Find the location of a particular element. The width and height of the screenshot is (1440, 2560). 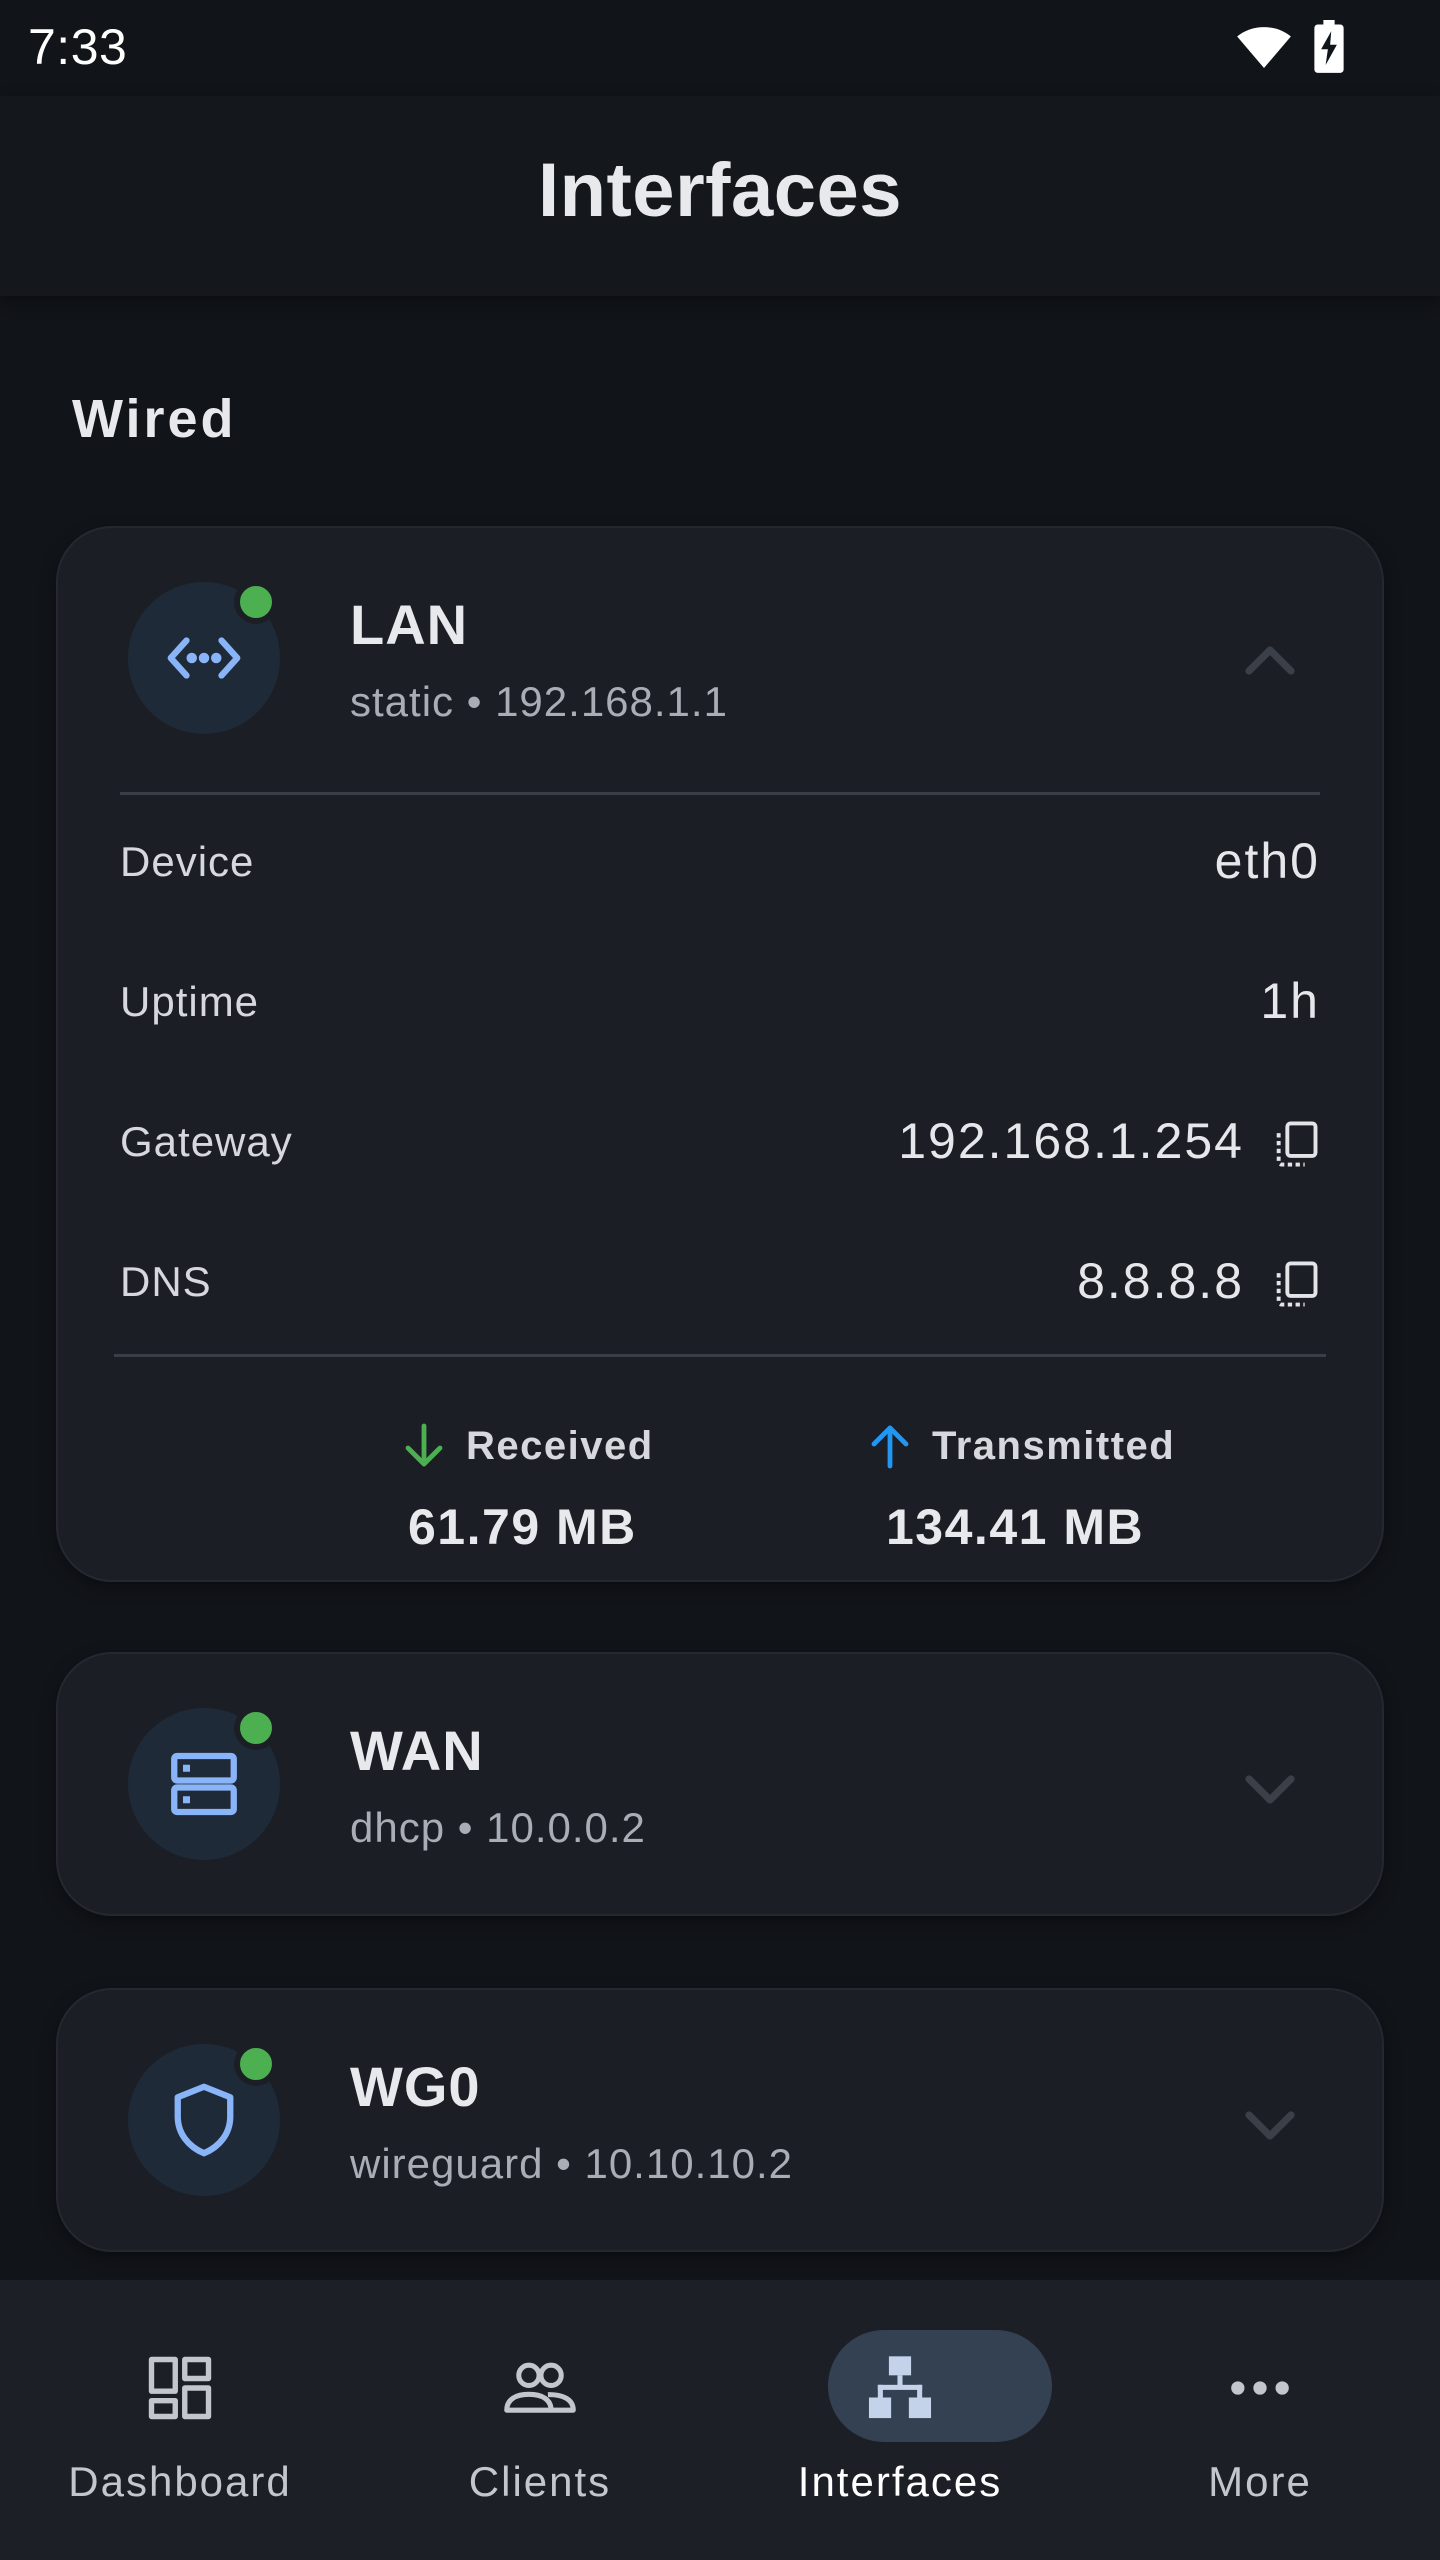

received-value: 61.79 MB is located at coordinates (522, 1527).